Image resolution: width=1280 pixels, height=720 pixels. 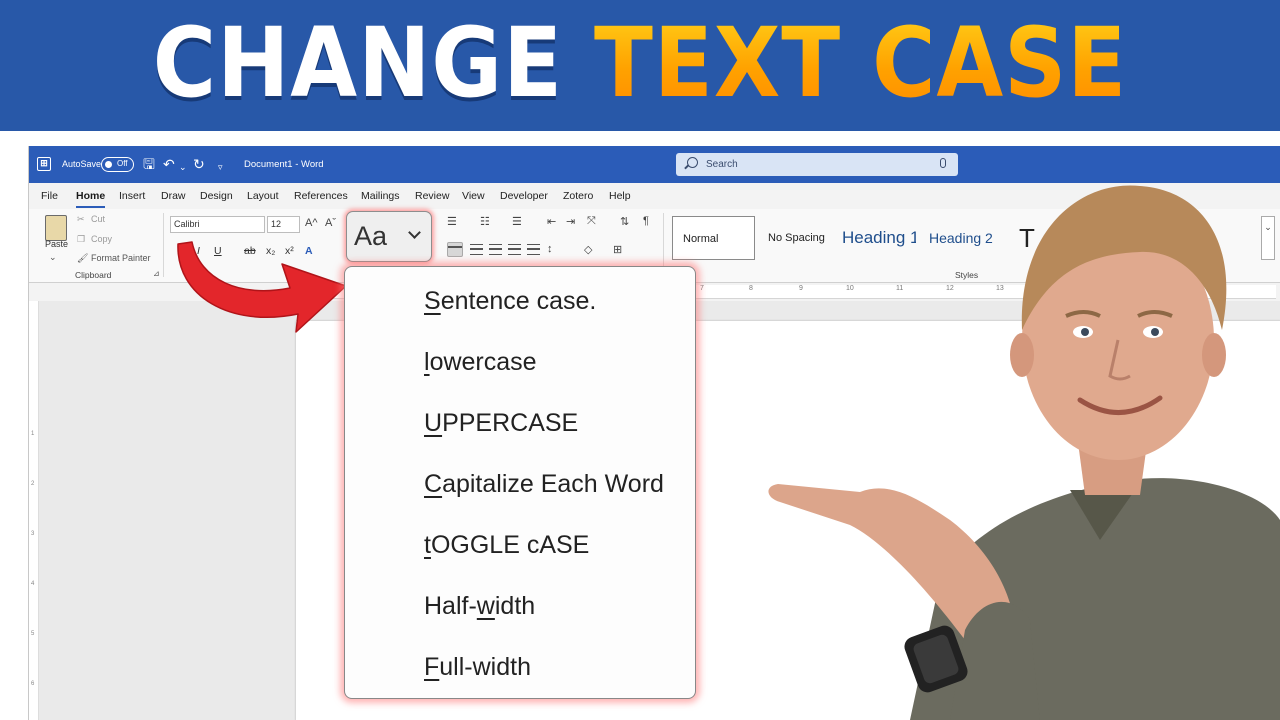 I want to click on menu-item-label: PPERCASE, so click(x=510, y=423).